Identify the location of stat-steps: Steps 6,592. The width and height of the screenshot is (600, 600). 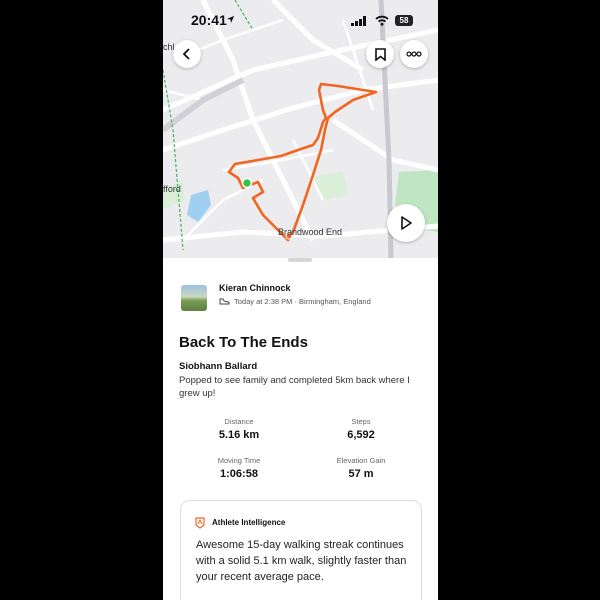
(361, 429).